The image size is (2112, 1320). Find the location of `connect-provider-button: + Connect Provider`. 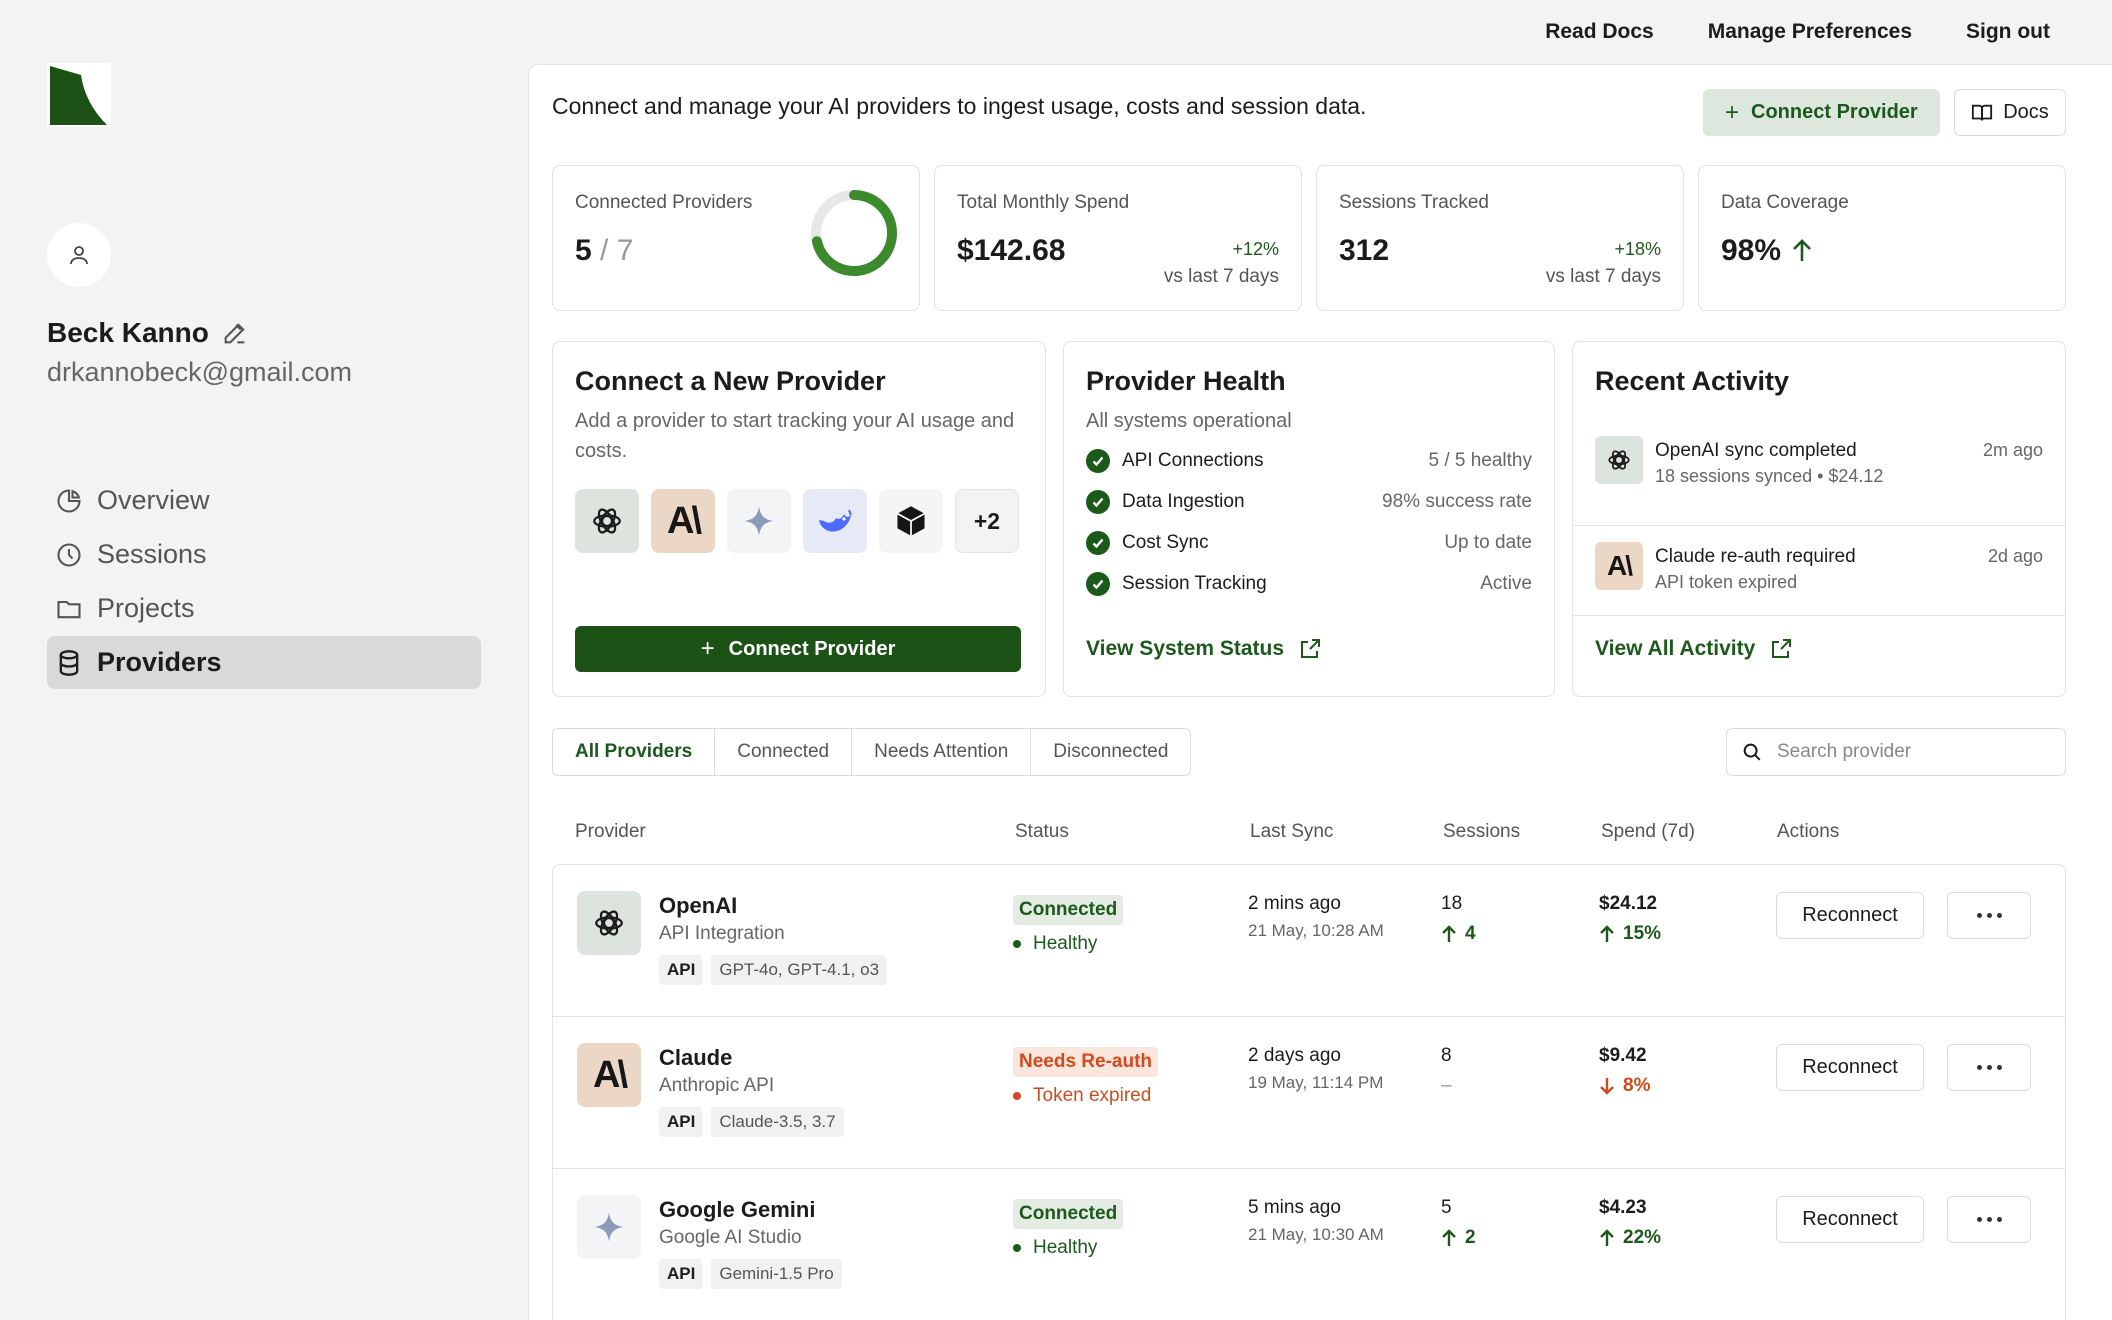

connect-provider-button: + Connect Provider is located at coordinates (1821, 112).